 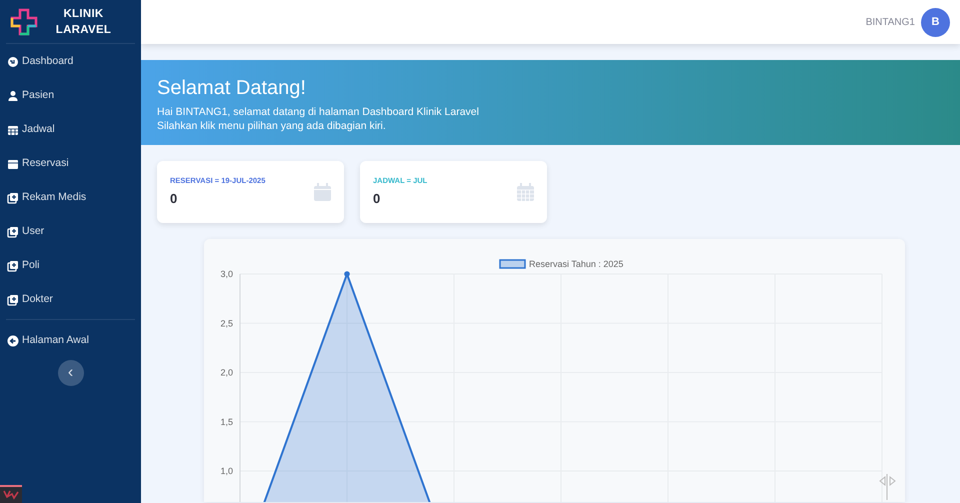 What do you see at coordinates (24, 22) in the screenshot?
I see `cross-logo-icon` at bounding box center [24, 22].